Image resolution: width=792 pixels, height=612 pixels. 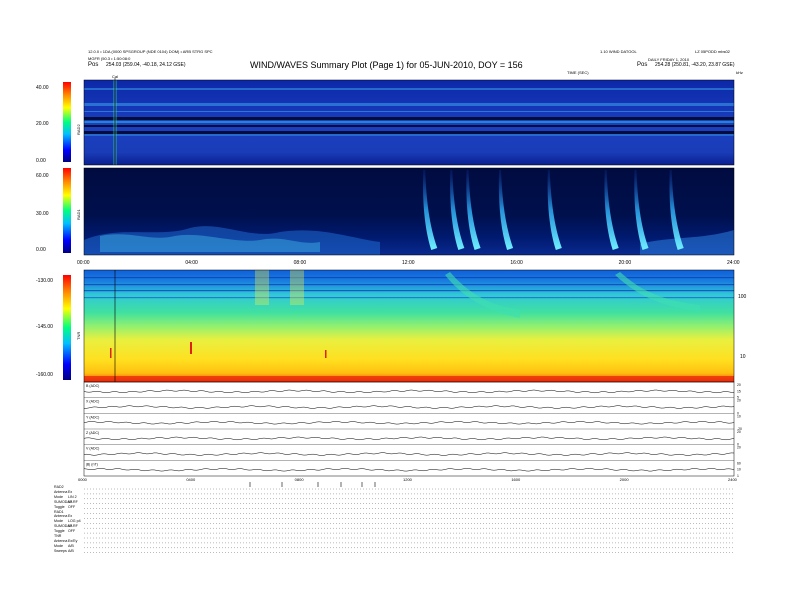 What do you see at coordinates (41, 161) in the screenshot?
I see `rad2-ytick-0: 0.00` at bounding box center [41, 161].